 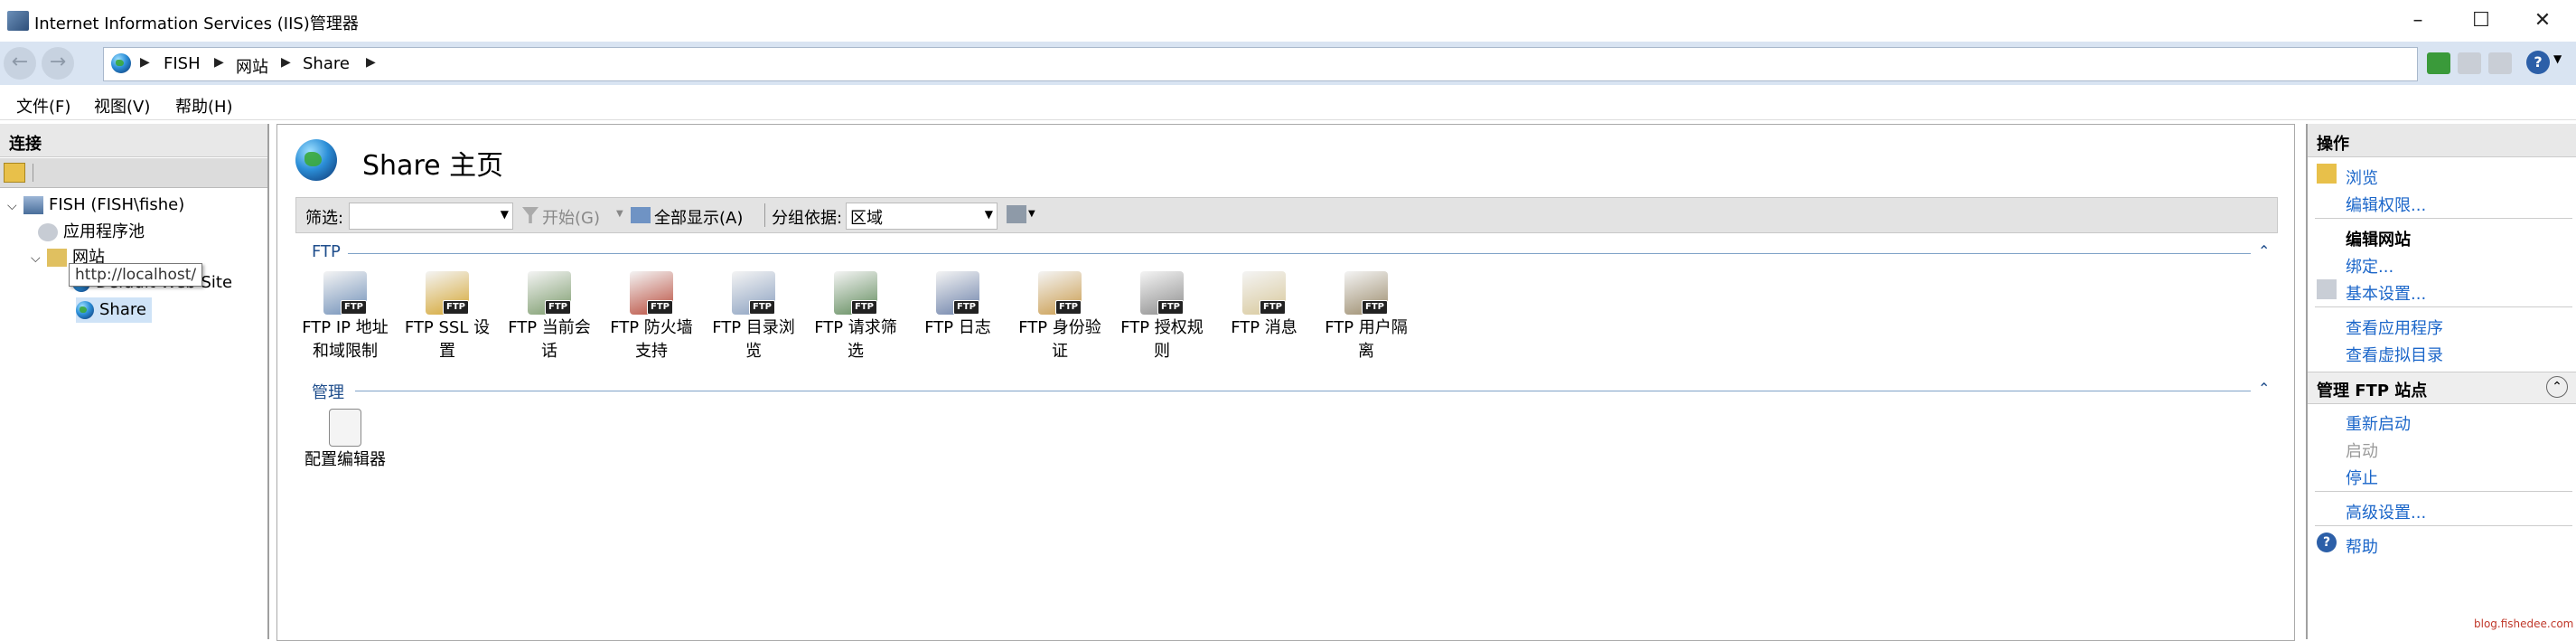 I want to click on feature-tile: FTP FTP 身份验证, so click(x=1060, y=317).